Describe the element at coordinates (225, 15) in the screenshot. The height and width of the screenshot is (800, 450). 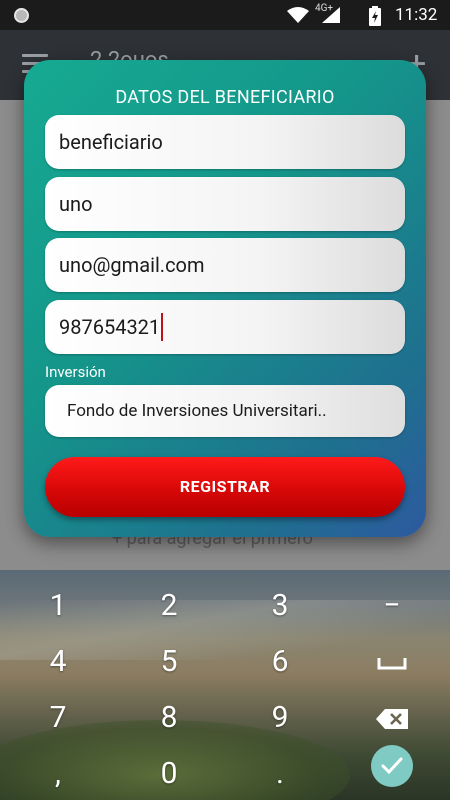
I see `status-bar: 4G+ 11:32` at that location.